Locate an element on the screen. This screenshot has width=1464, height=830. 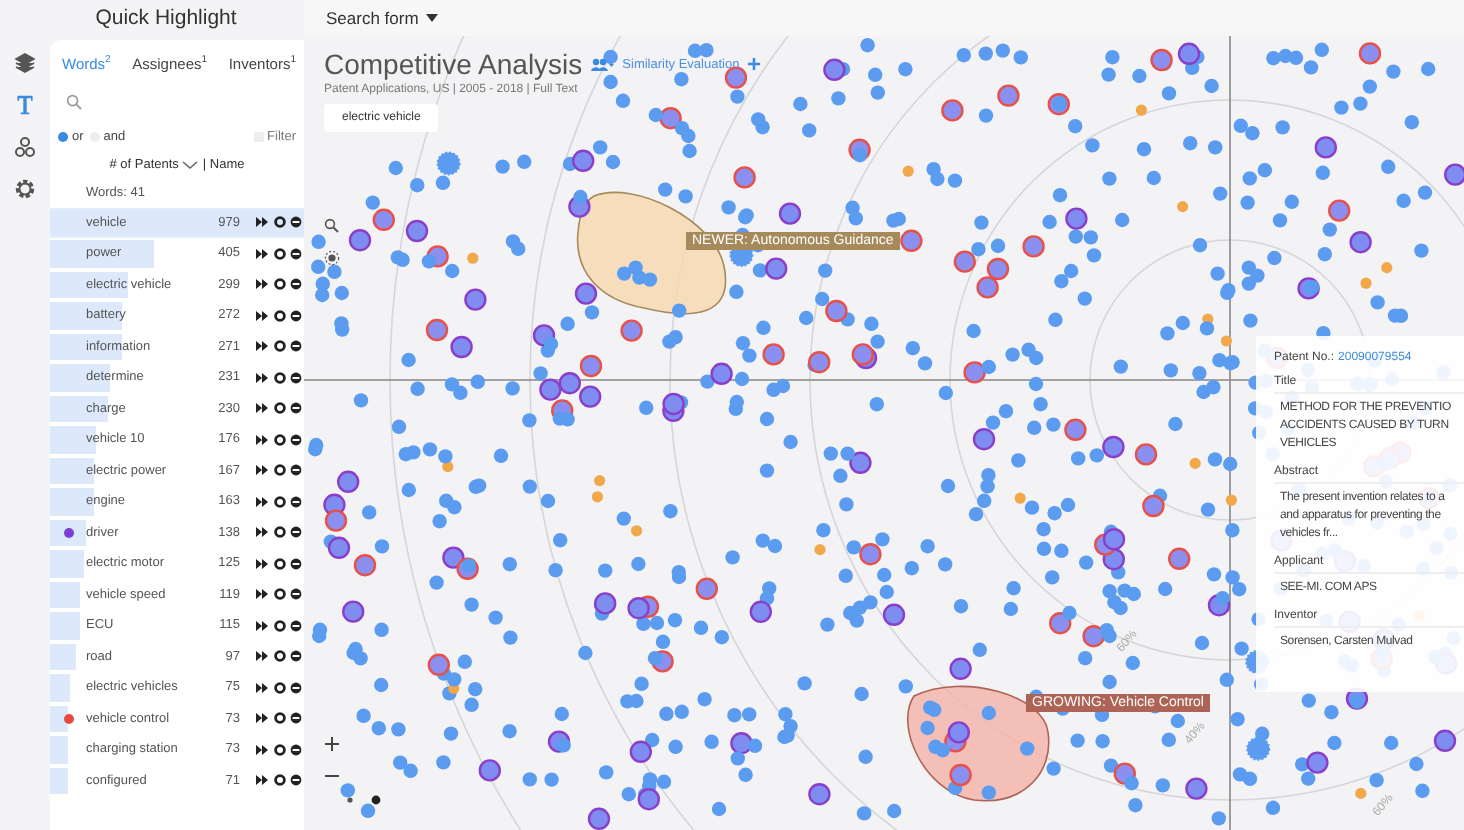
group-icon is located at coordinates (602, 64).